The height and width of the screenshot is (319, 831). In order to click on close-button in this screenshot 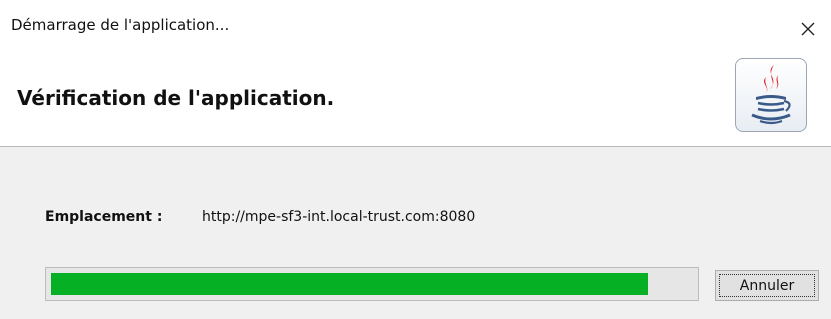, I will do `click(808, 29)`.